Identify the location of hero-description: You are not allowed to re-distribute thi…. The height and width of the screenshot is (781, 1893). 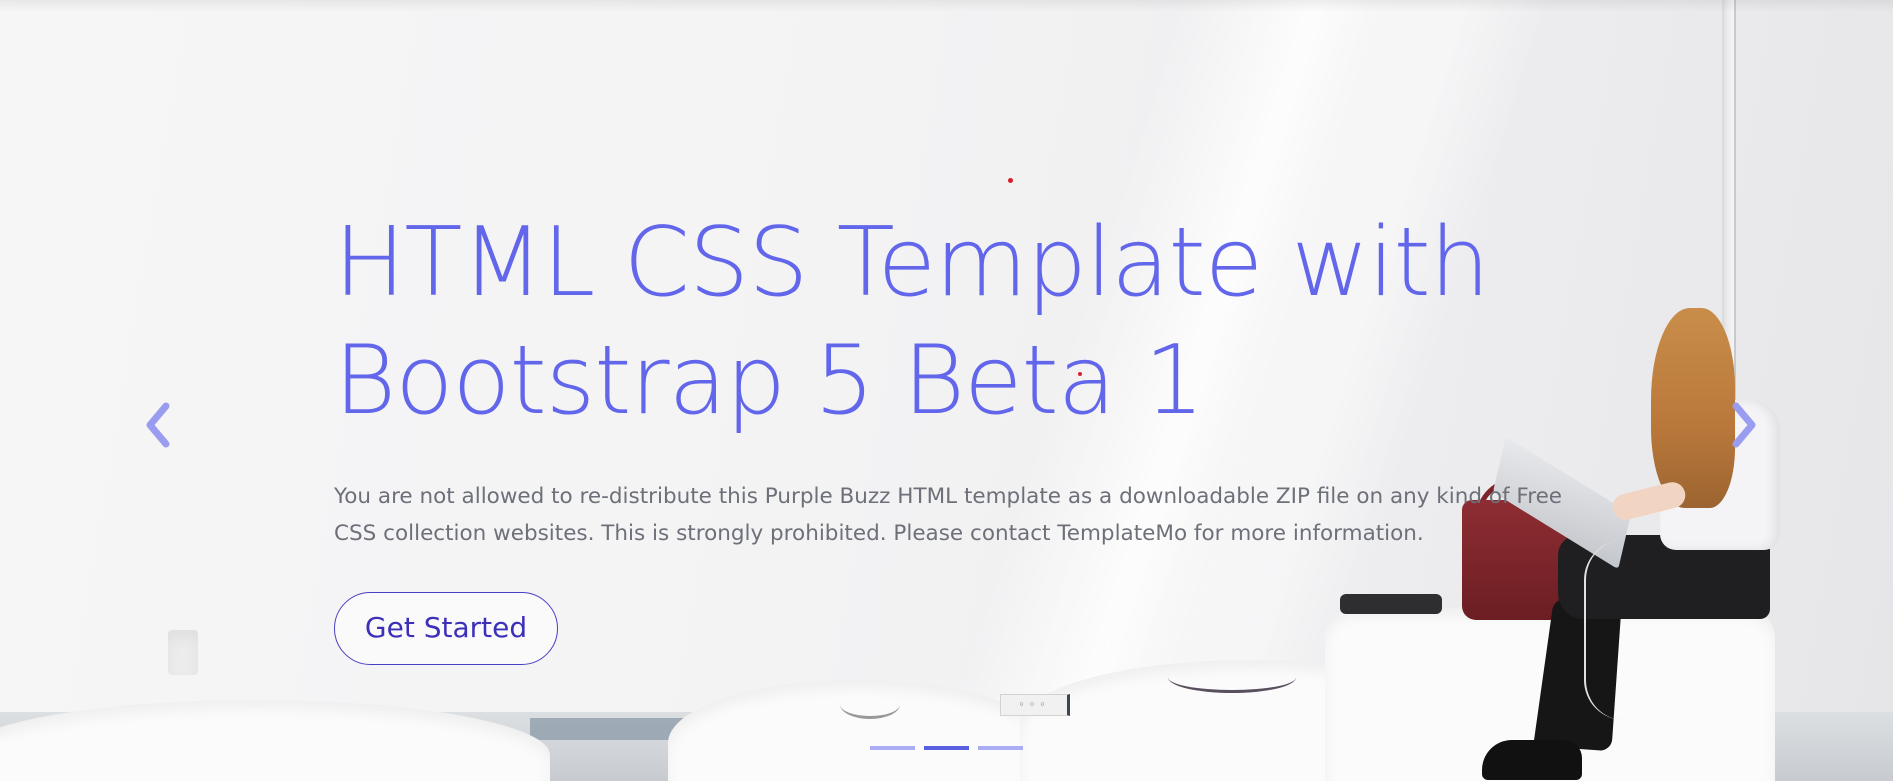
(948, 515).